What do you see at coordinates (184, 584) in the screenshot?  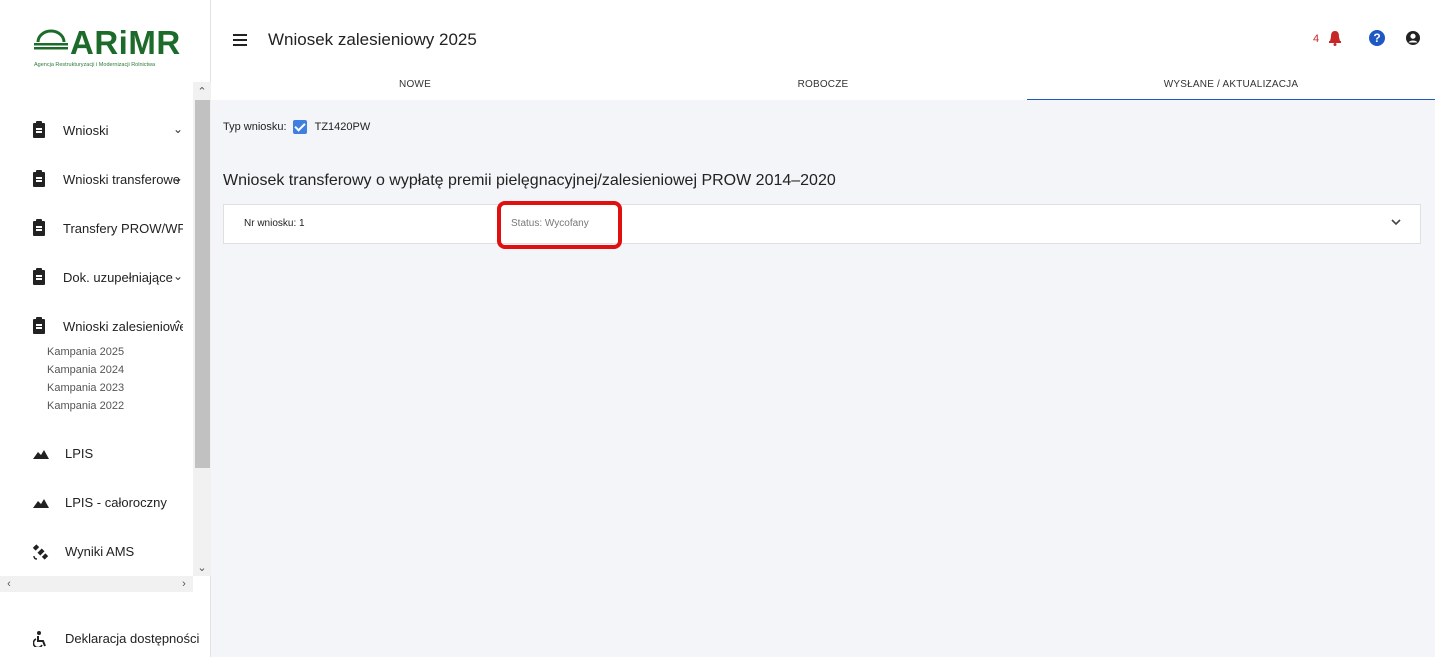 I see `scroll-right-icon: ›` at bounding box center [184, 584].